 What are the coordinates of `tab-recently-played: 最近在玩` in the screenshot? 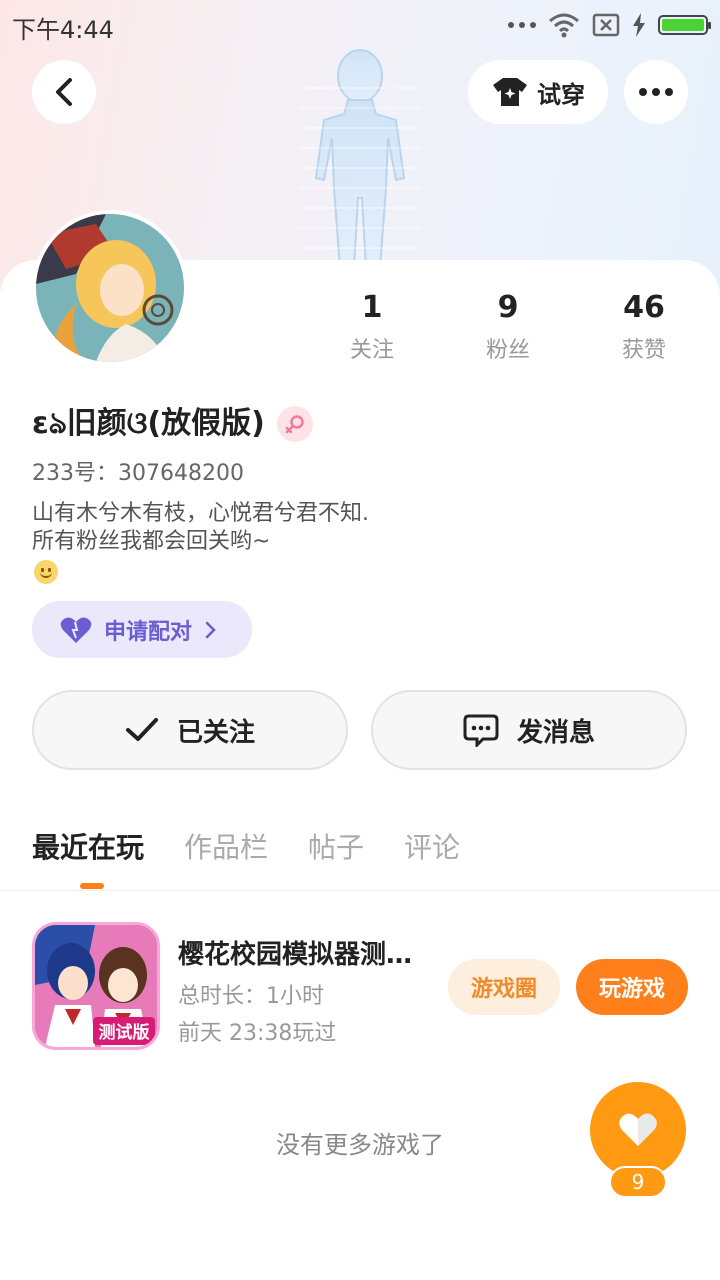 It's located at (88, 848).